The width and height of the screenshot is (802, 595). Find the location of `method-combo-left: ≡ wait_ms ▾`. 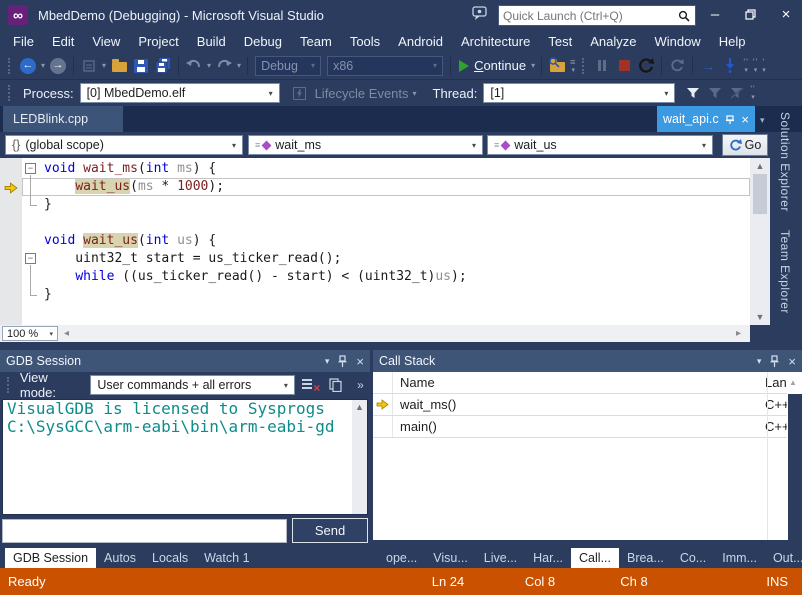

method-combo-left: ≡ wait_ms ▾ is located at coordinates (365, 145).